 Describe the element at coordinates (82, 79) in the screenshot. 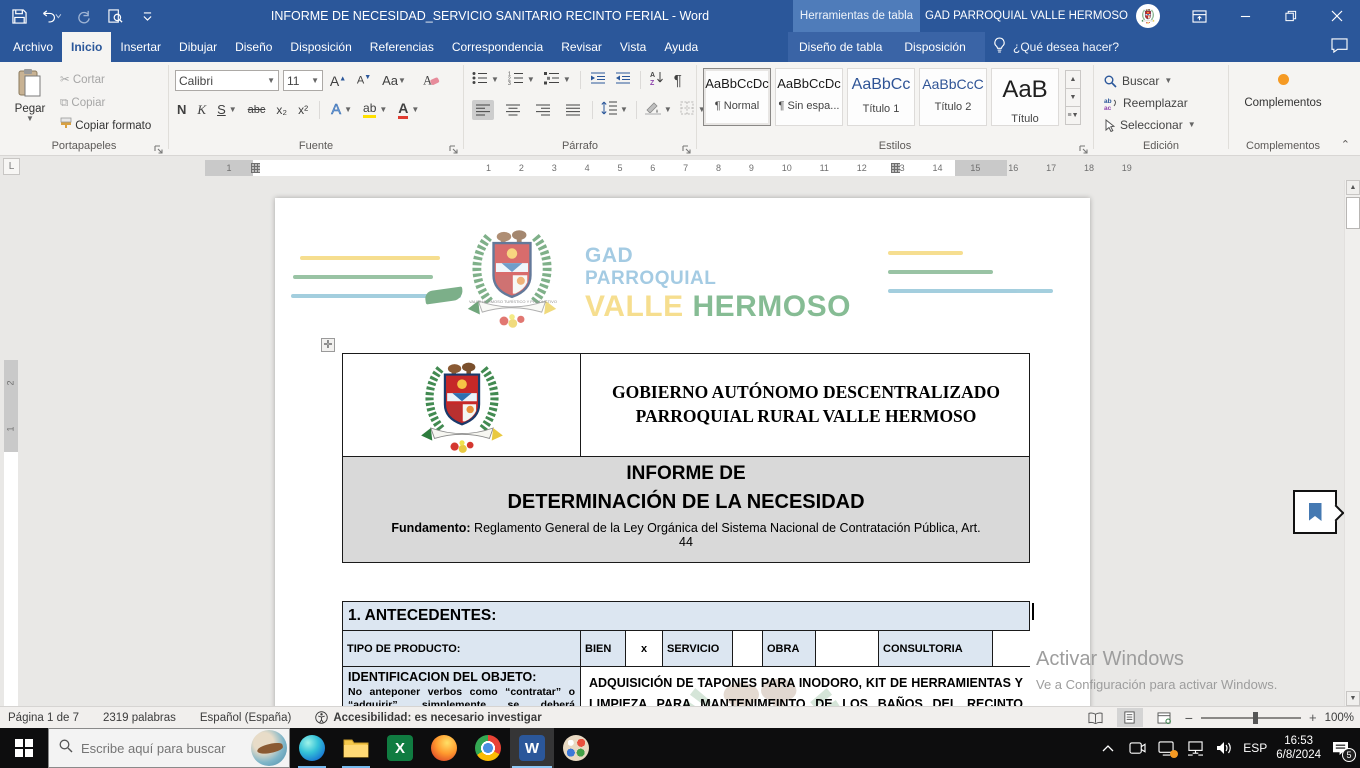

I see `cut-button: ✂ Cortar` at that location.